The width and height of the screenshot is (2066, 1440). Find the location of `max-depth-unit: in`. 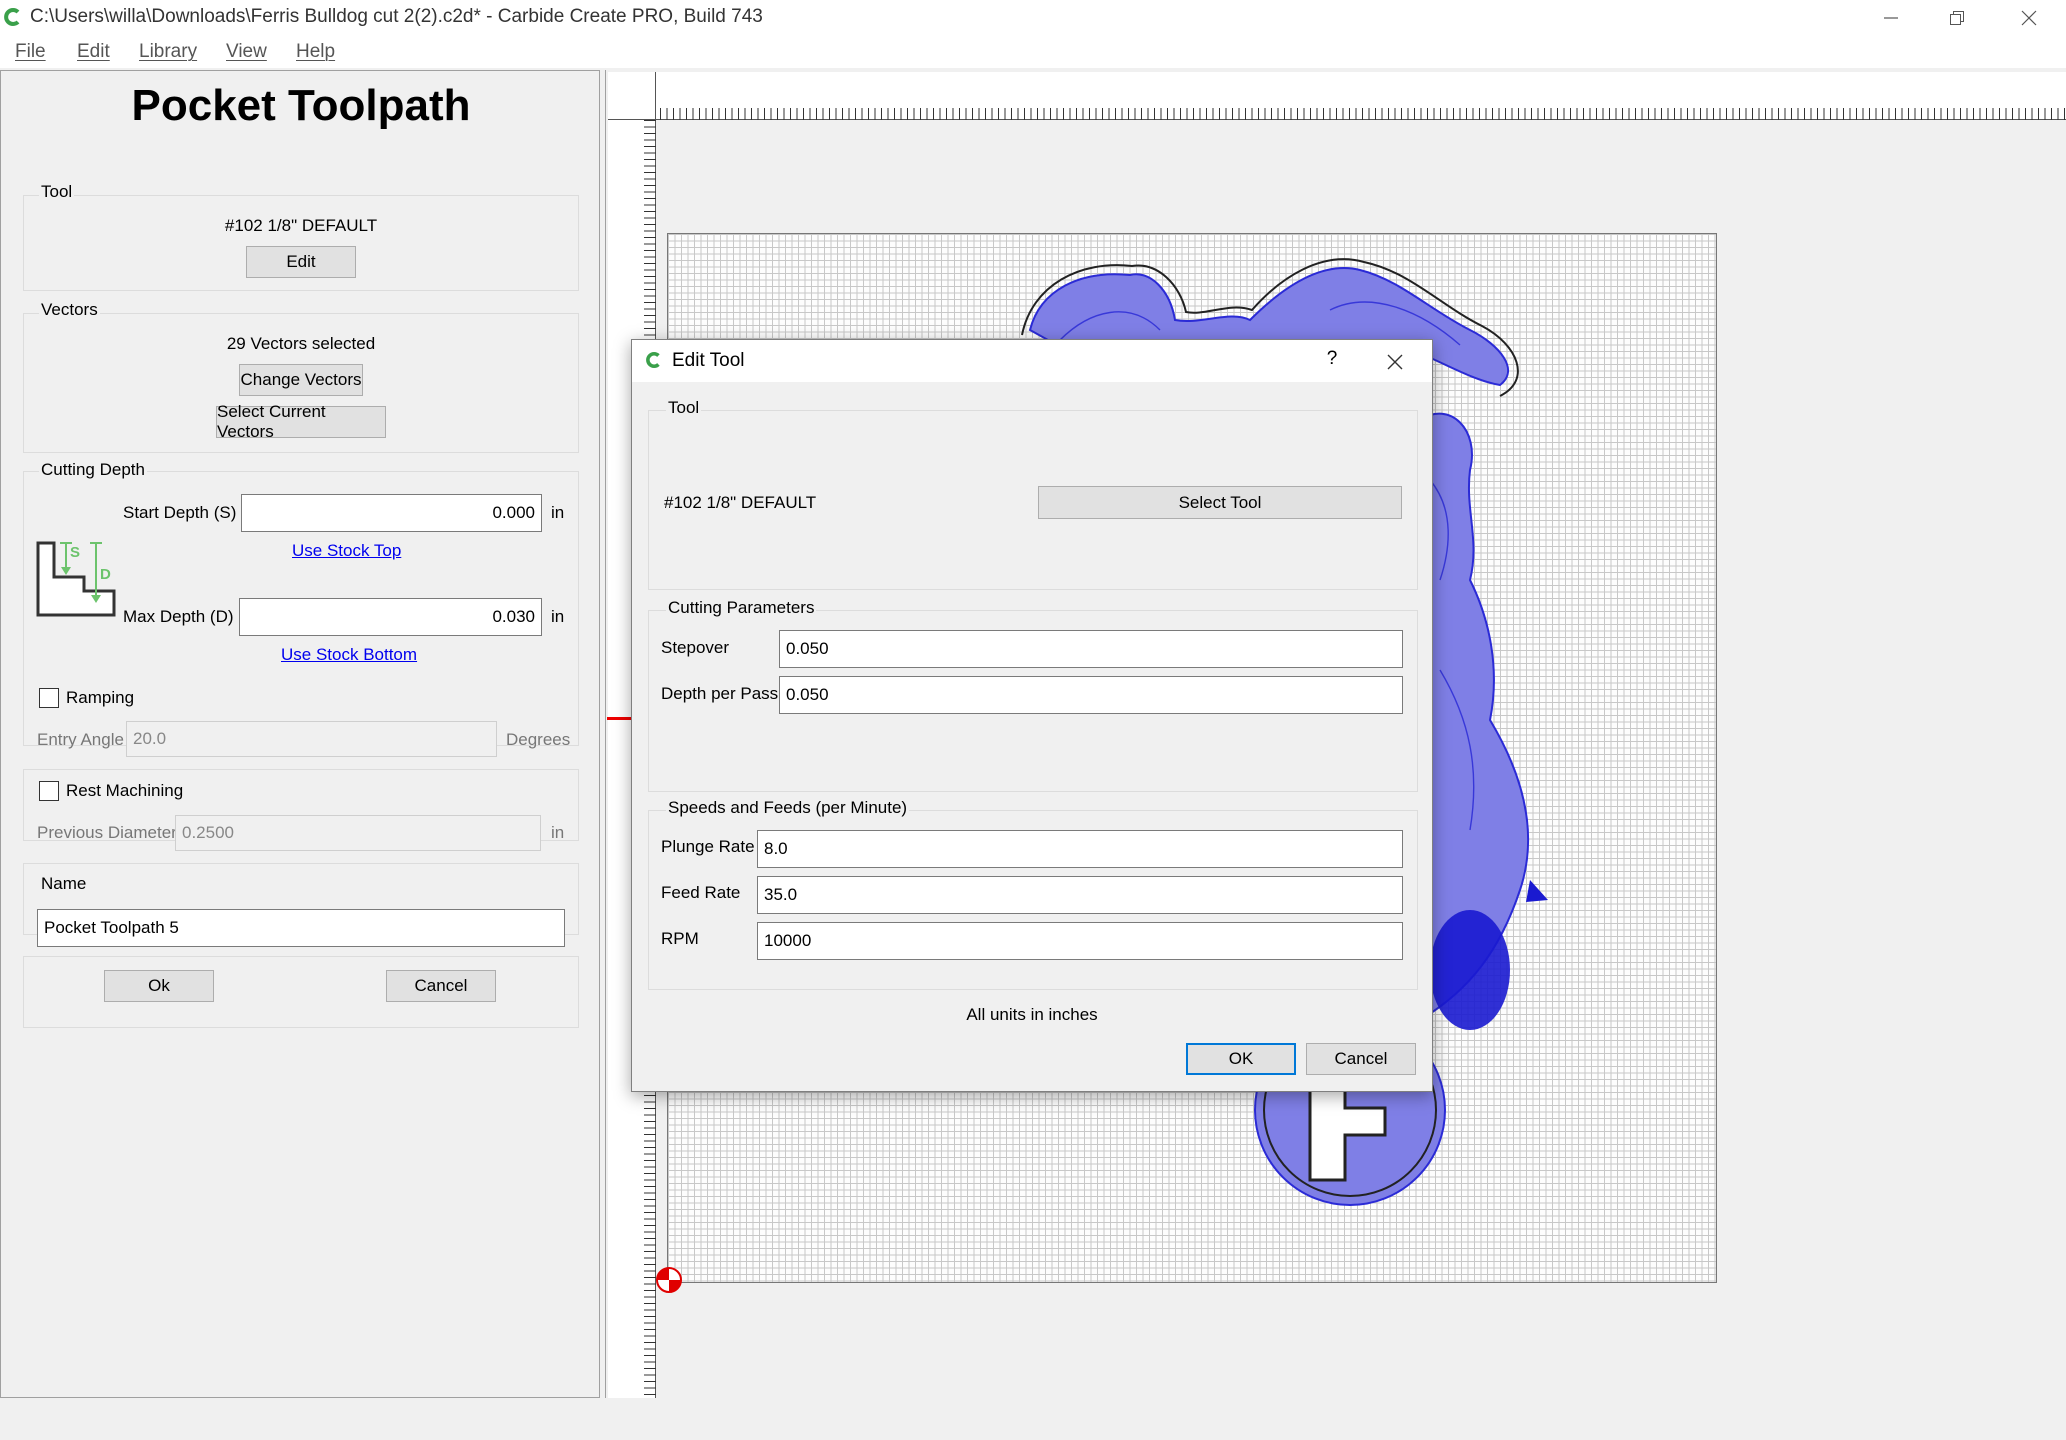

max-depth-unit: in is located at coordinates (558, 616).